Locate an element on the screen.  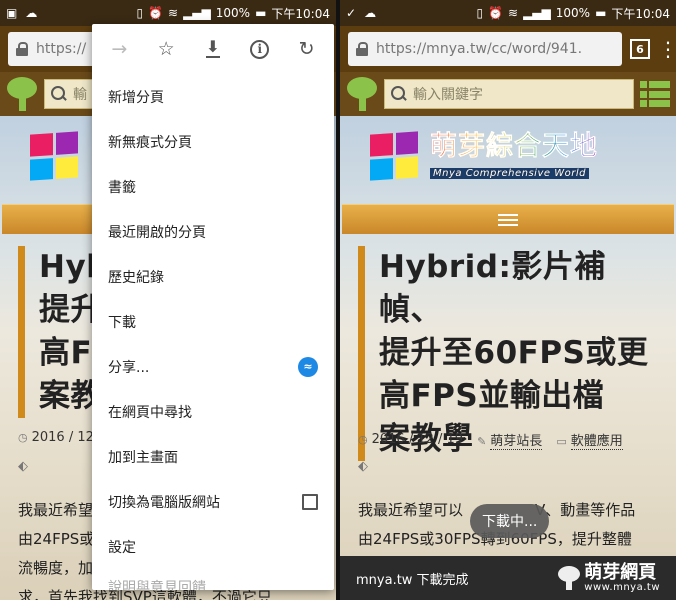
menu-item-new-tab: 新增分頁 is located at coordinates (213, 96).